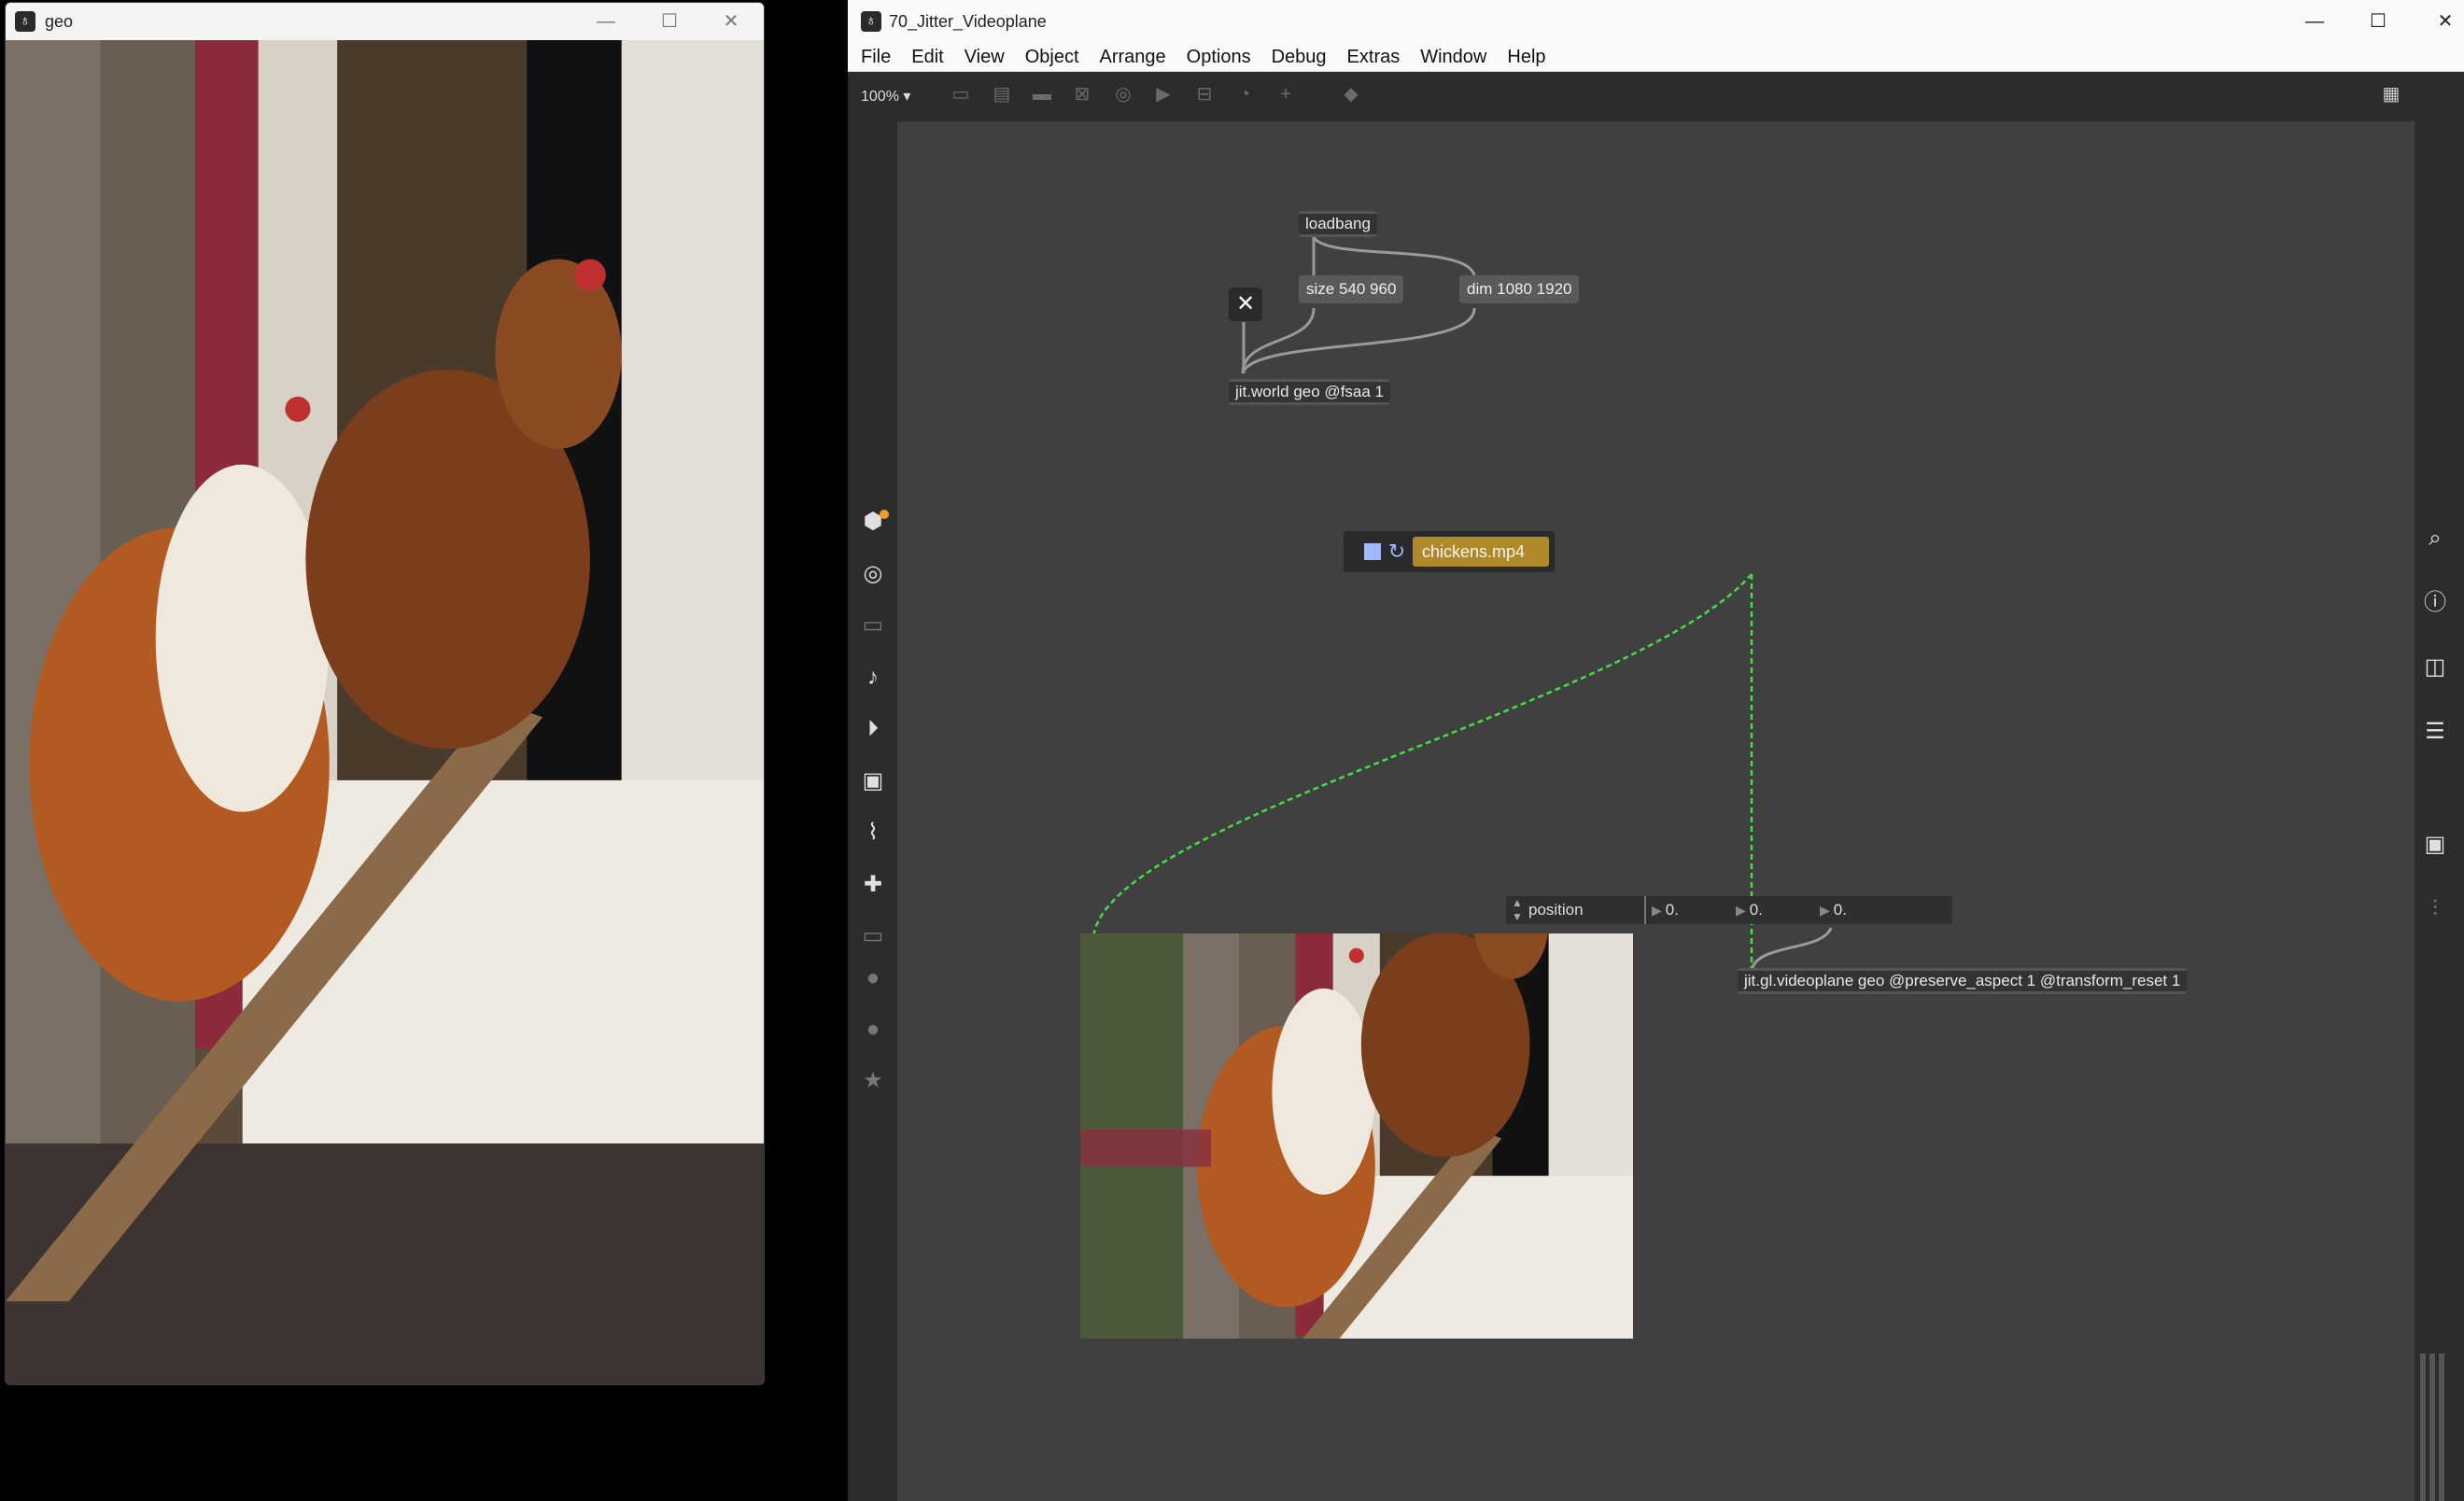  I want to click on list-icon: ☰, so click(2435, 732).